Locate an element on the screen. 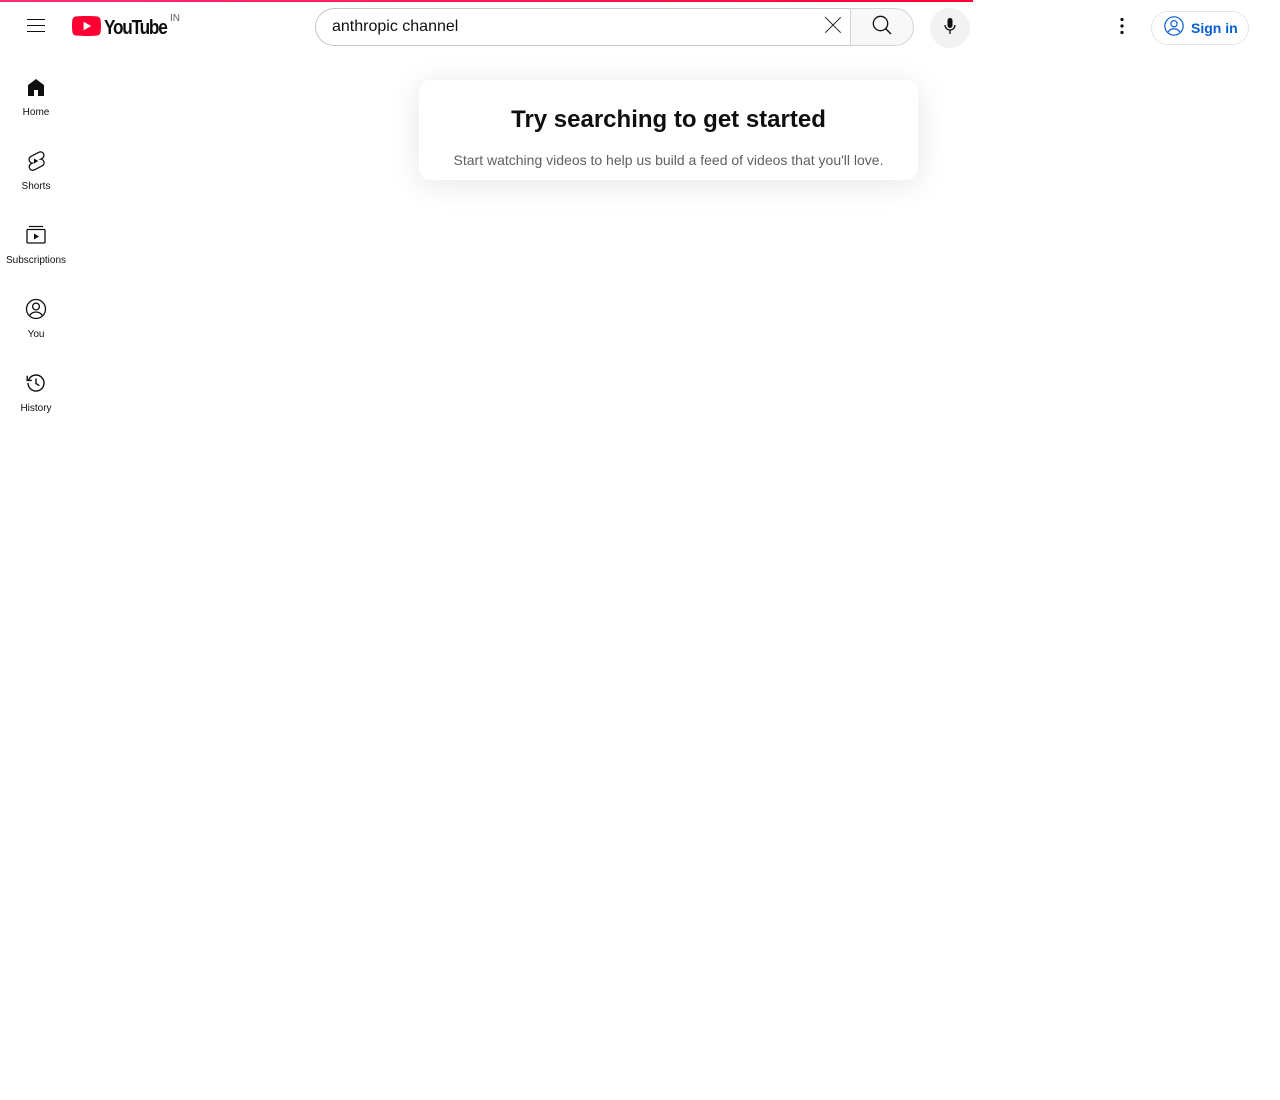 The height and width of the screenshot is (1100, 1280). sidebar-item-shorts: Shorts is located at coordinates (36, 167).